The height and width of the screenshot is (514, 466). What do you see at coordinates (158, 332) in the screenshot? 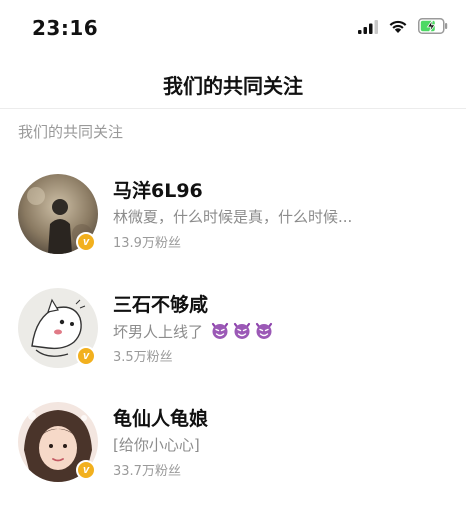
I see `user-description-text: 坏男人上线了` at bounding box center [158, 332].